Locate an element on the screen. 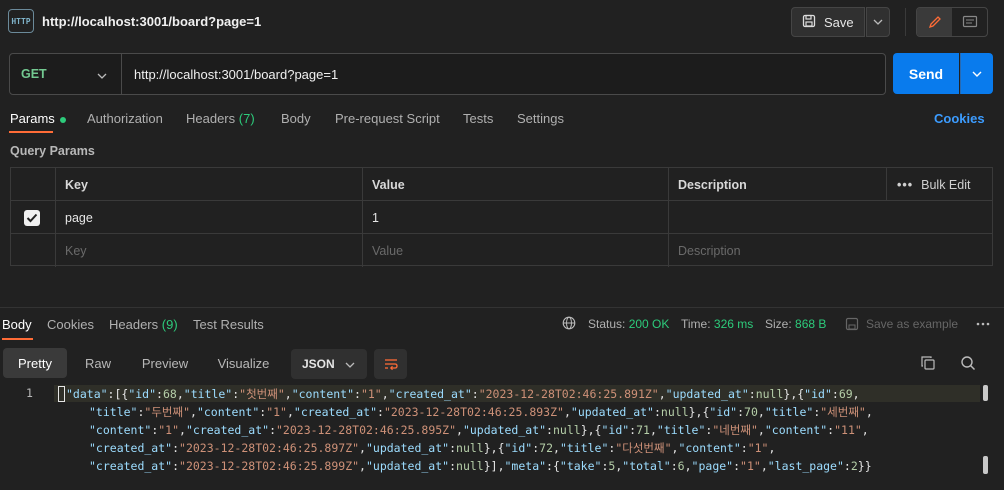 Image resolution: width=1004 pixels, height=490 pixels. view-preview: Preview is located at coordinates (165, 363).